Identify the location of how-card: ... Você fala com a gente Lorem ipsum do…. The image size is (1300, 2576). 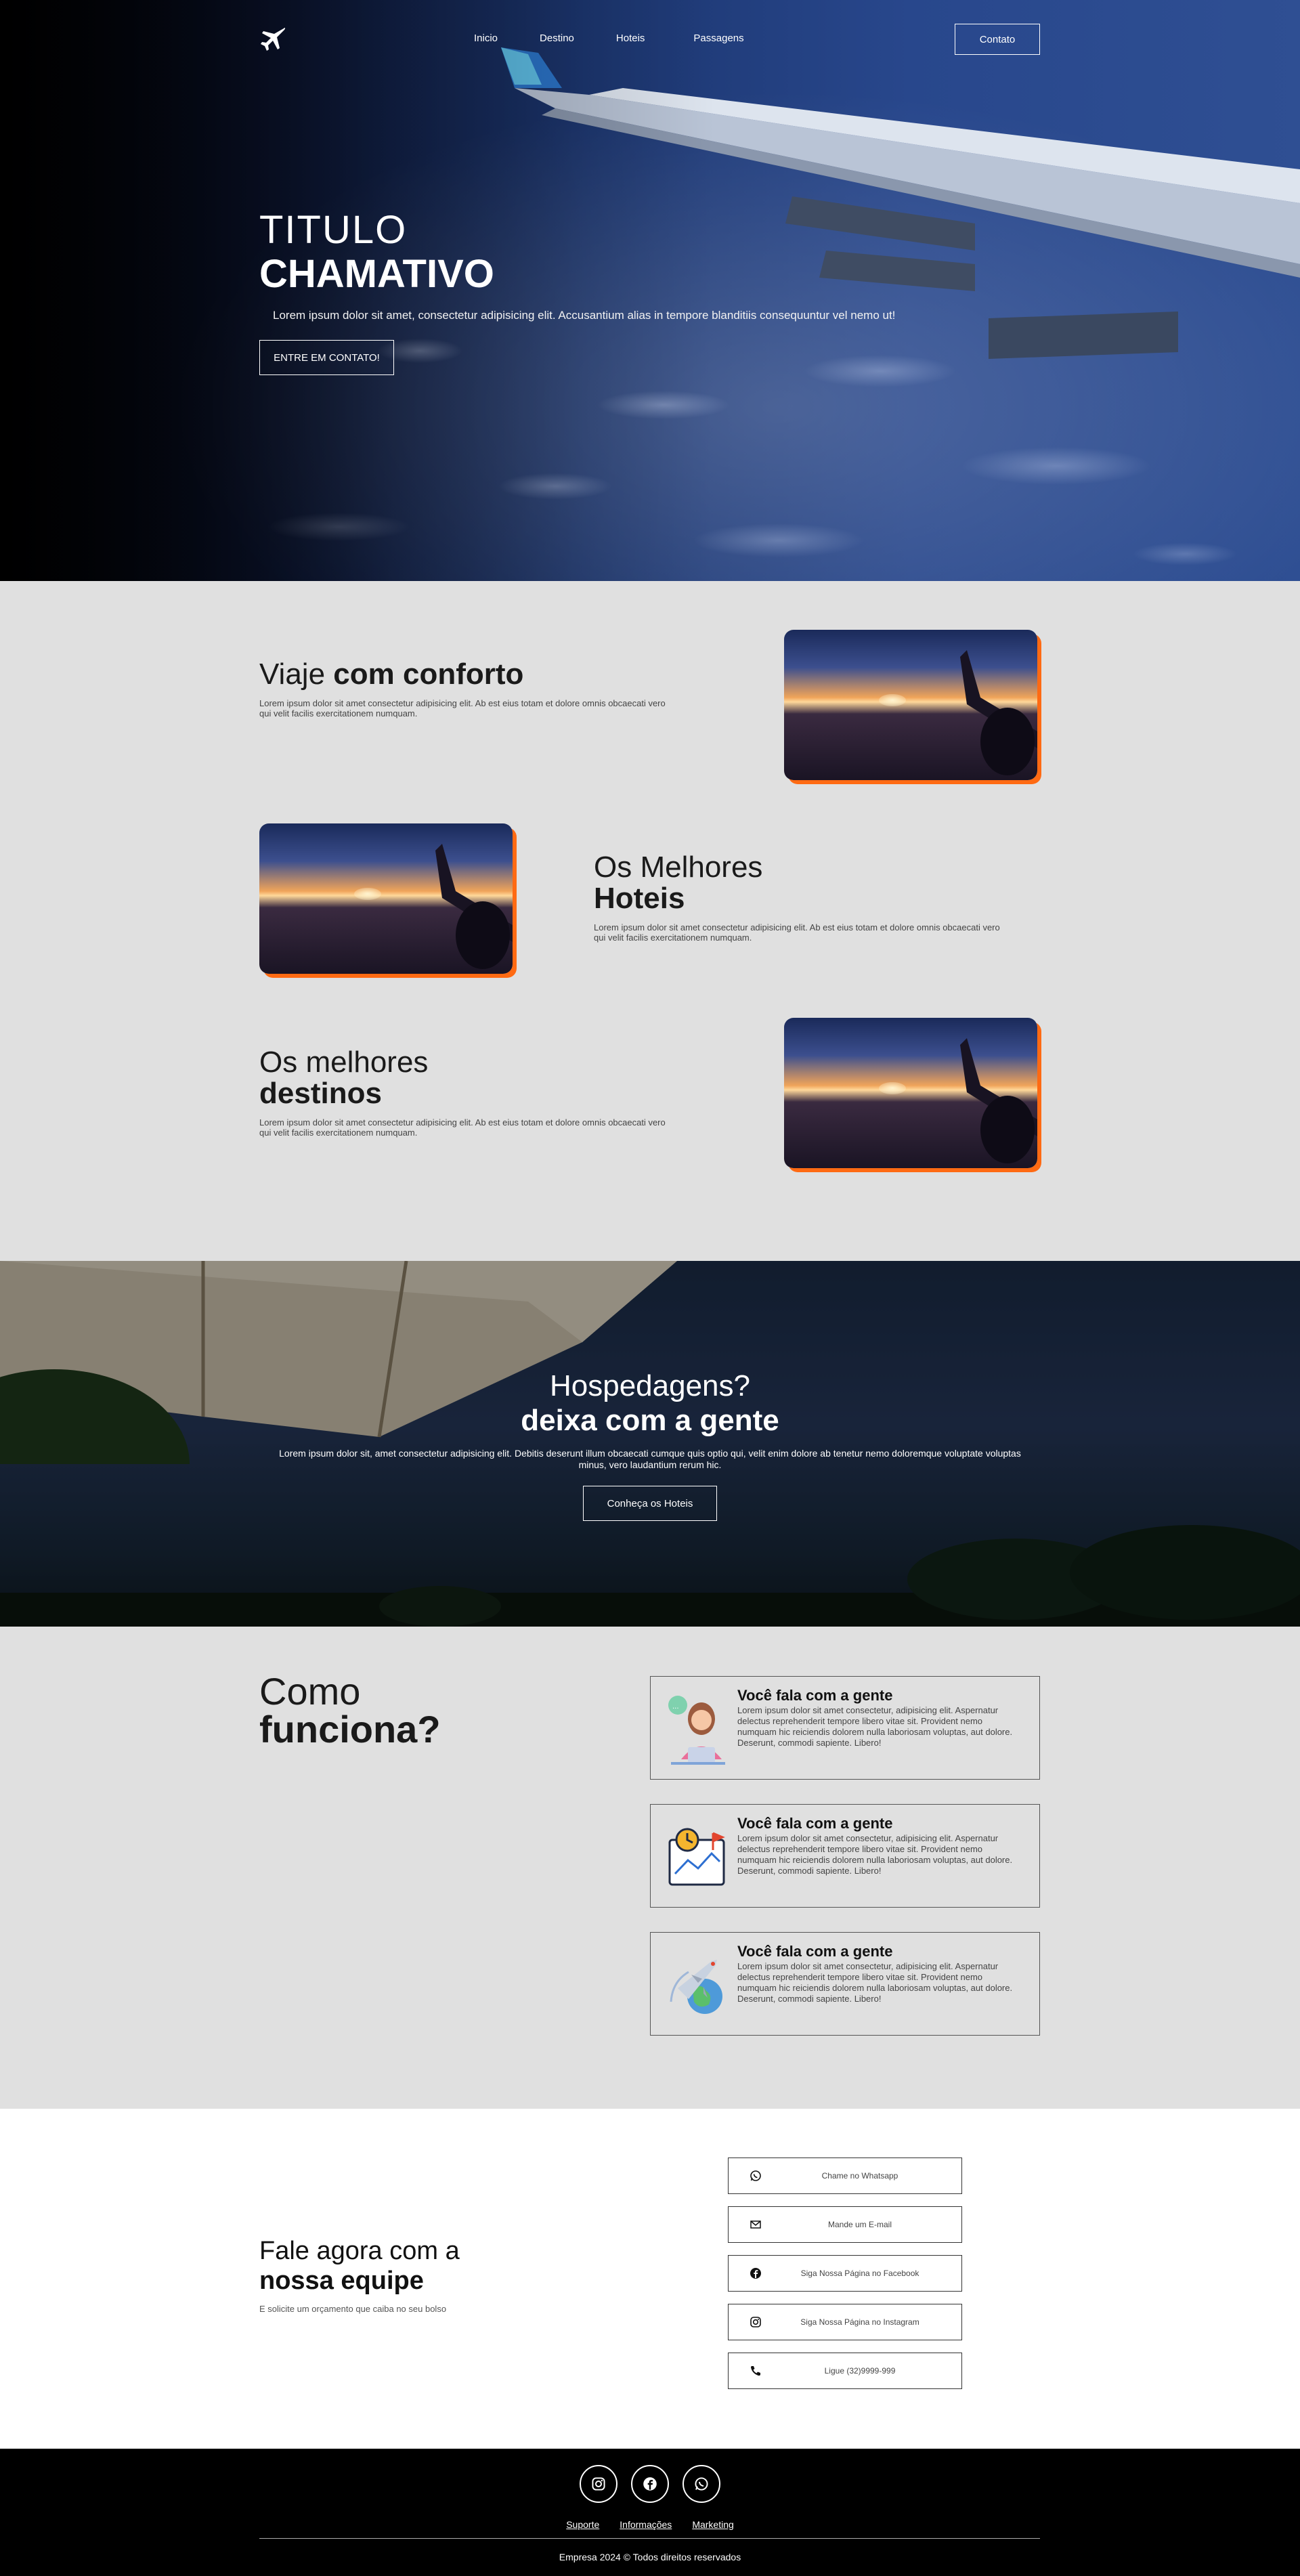
(845, 1728).